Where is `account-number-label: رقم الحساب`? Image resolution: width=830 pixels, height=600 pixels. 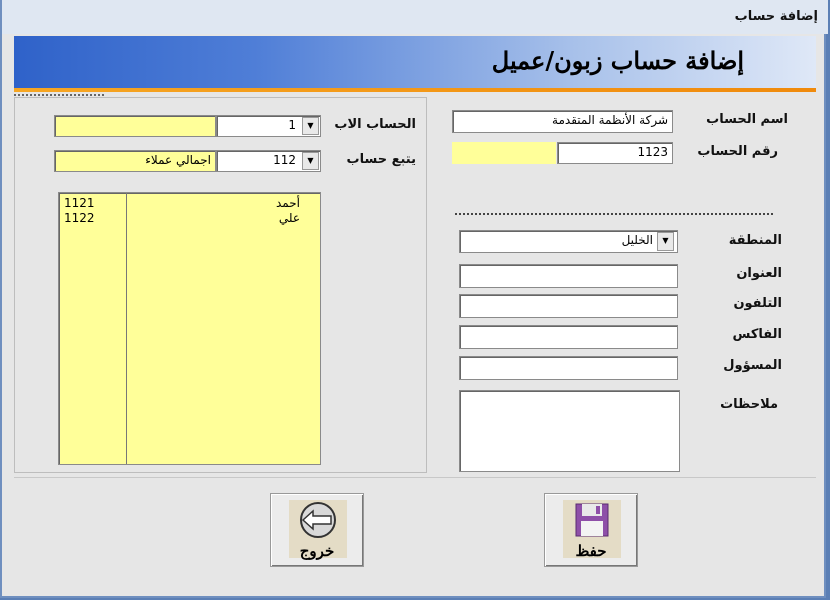
account-number-label: رقم الحساب is located at coordinates (737, 151).